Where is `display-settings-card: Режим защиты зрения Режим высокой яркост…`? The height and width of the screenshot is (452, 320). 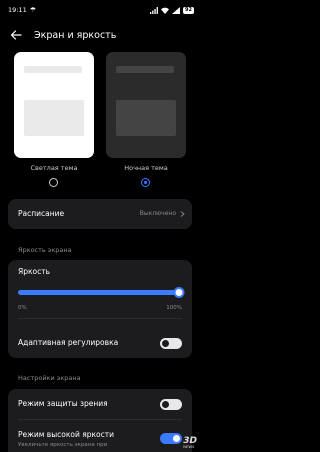
display-settings-card: Режим защиты зрения Режим высокой яркост… is located at coordinates (100, 420).